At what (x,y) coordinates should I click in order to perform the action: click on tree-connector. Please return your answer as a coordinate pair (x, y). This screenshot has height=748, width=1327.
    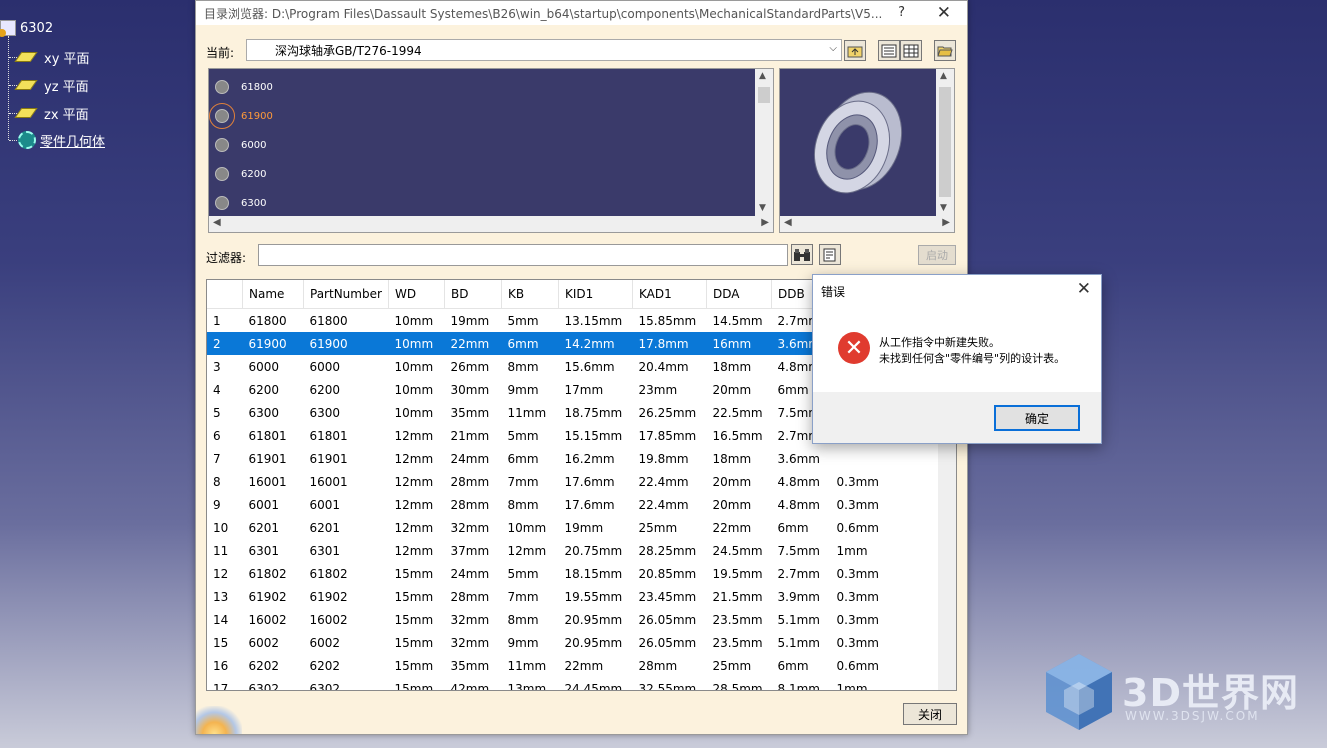
    Looking at the image, I should click on (9, 88).